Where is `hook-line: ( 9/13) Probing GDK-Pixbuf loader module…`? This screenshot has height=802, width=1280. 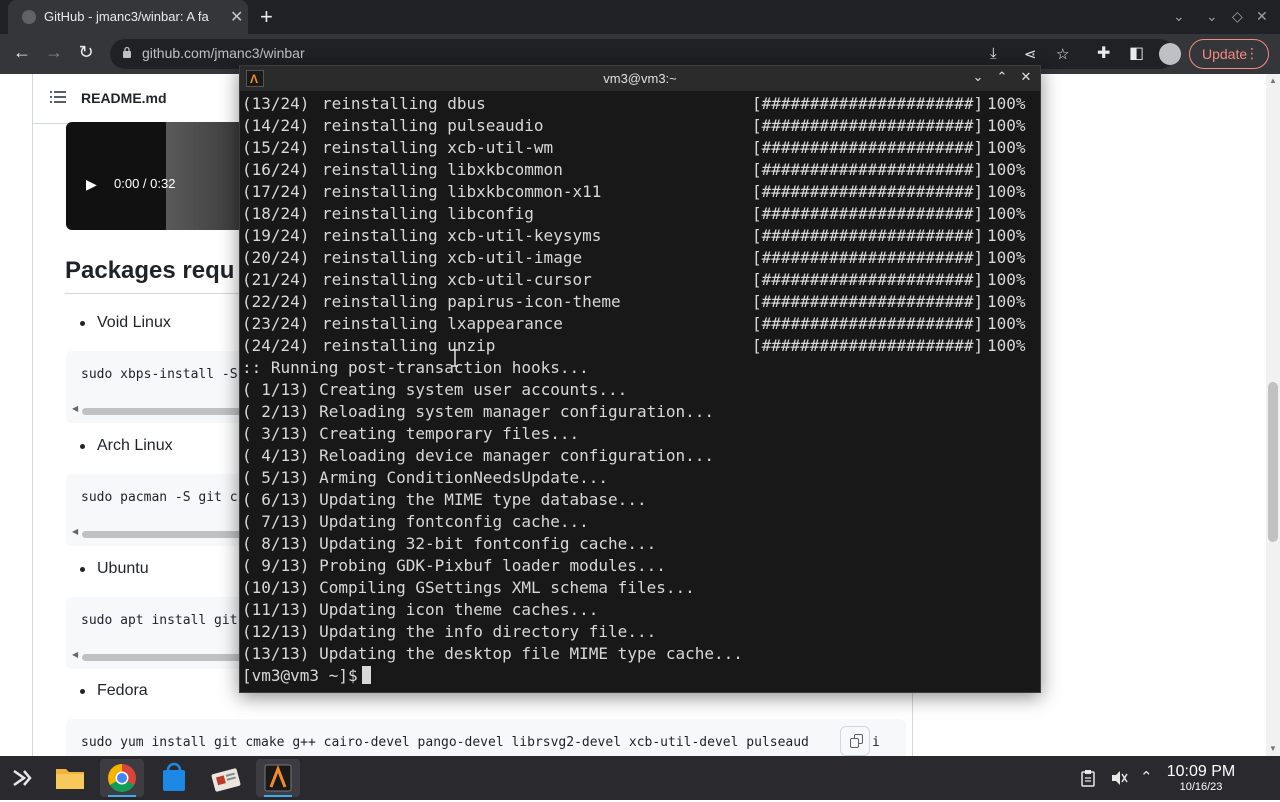
hook-line: ( 9/13) Probing GDK-Pixbuf loader module… is located at coordinates (454, 565).